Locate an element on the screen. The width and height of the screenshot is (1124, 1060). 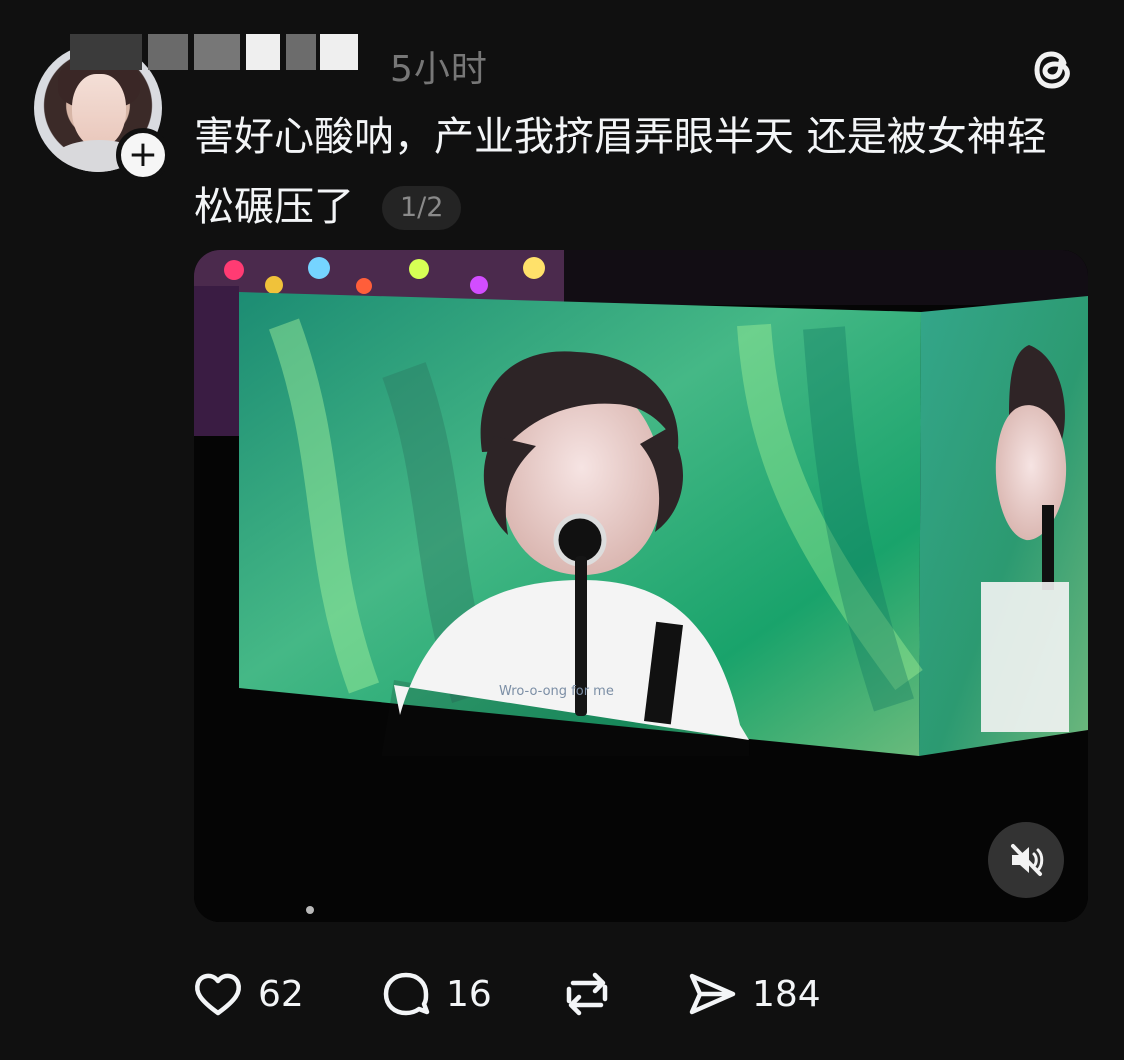
mute-button is located at coordinates (1026, 860).